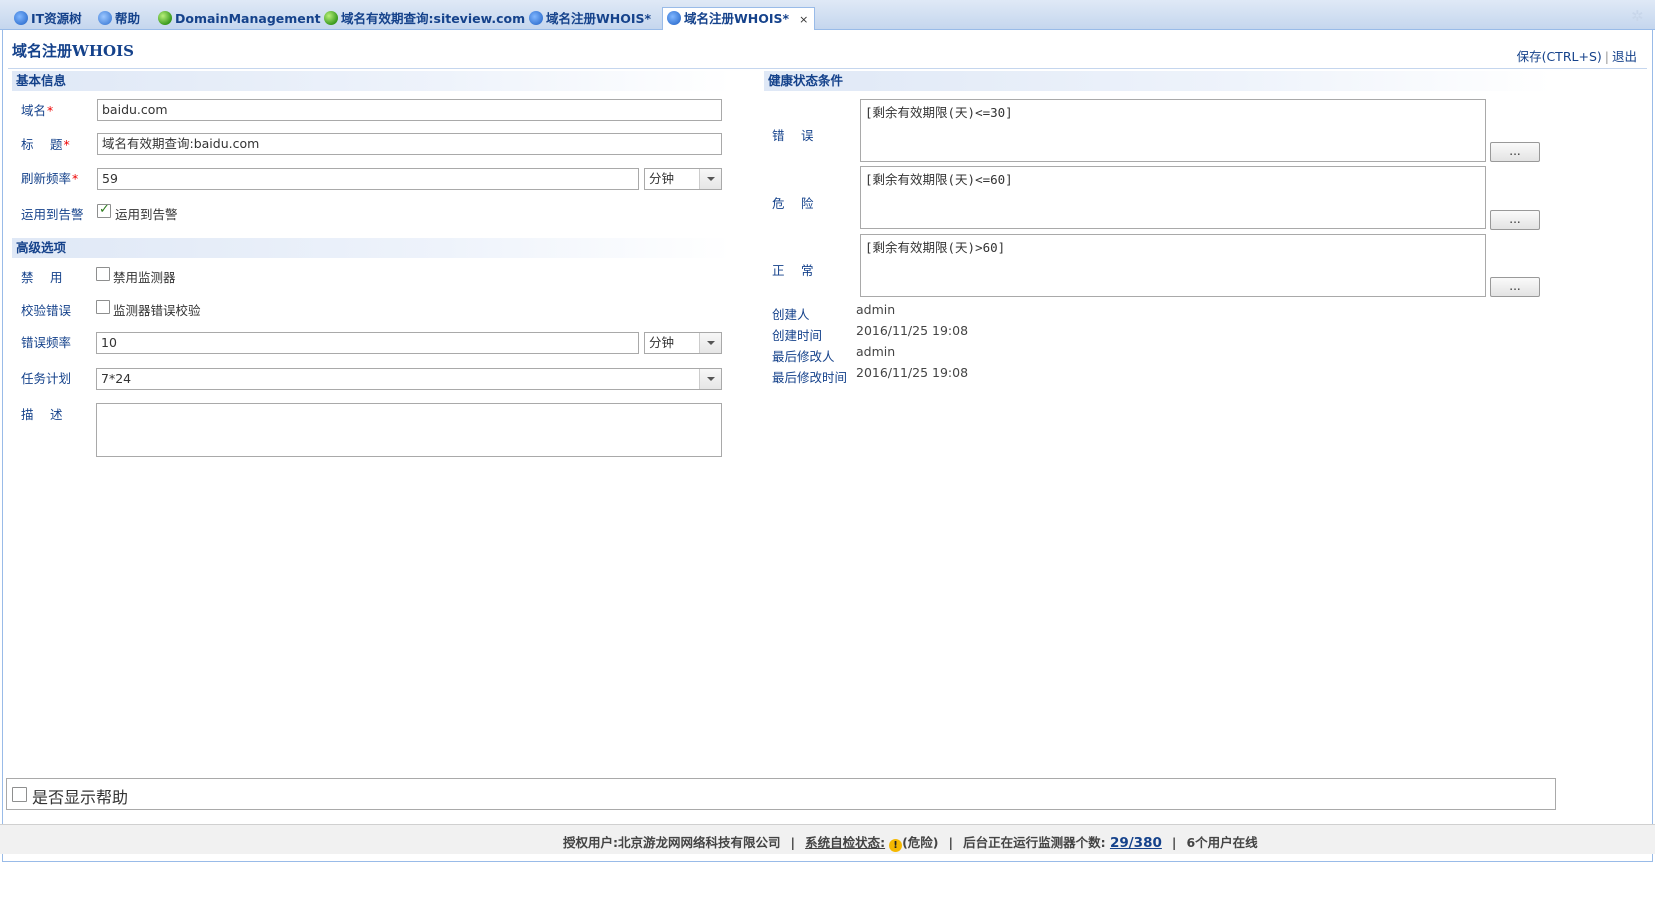  I want to click on show-help-text: 是否显示帮助, so click(80, 797).